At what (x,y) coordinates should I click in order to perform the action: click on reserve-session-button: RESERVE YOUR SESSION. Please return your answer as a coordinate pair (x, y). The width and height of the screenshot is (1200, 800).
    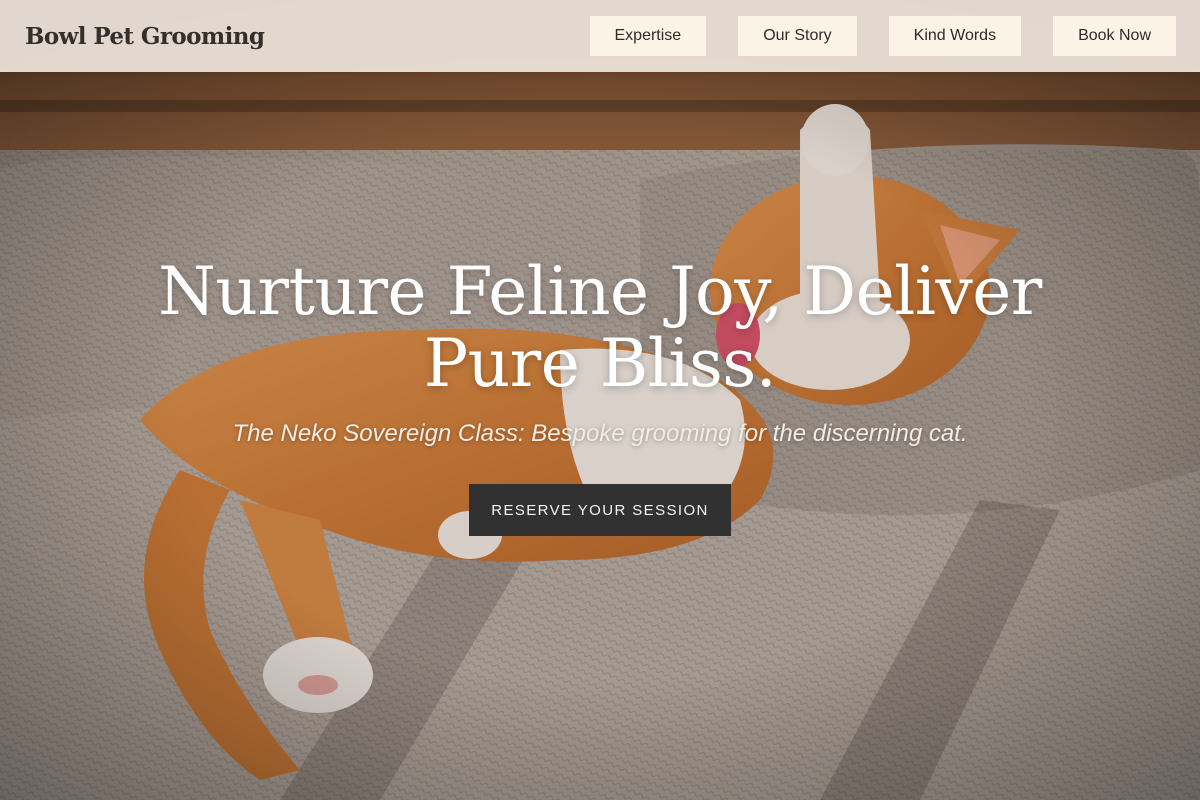
    Looking at the image, I should click on (600, 510).